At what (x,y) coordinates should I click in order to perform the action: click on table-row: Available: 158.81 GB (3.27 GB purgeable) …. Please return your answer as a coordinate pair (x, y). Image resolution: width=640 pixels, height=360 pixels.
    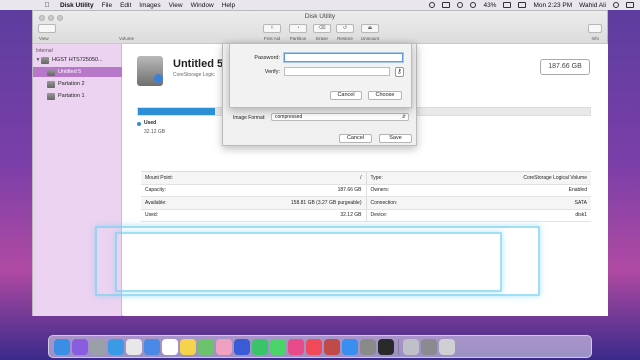
    Looking at the image, I should click on (366, 203).